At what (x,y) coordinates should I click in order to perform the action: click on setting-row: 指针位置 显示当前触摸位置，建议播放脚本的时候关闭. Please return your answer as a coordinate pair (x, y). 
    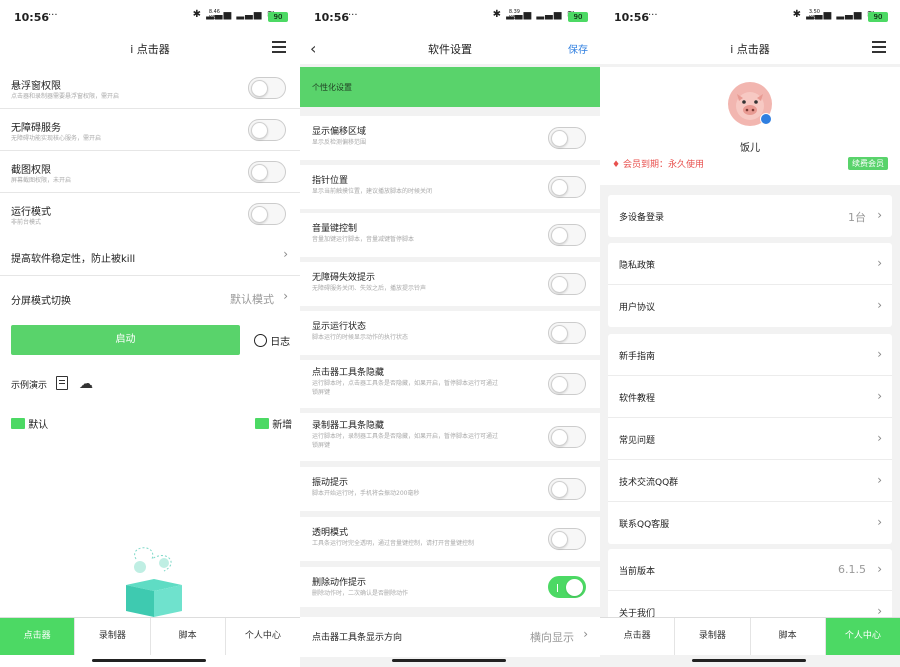
    Looking at the image, I should click on (450, 187).